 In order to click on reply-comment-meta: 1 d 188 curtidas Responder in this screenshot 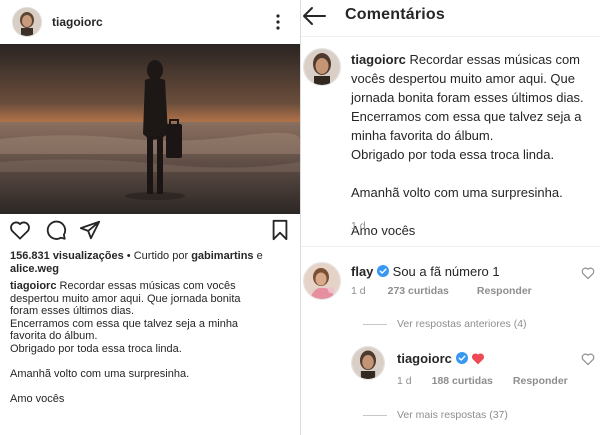, I will do `click(482, 381)`.